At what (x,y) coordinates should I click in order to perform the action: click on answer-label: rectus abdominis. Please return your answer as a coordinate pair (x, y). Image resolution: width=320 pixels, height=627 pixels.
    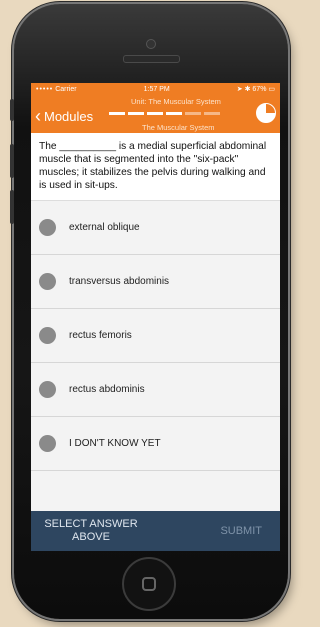
    Looking at the image, I should click on (107, 389).